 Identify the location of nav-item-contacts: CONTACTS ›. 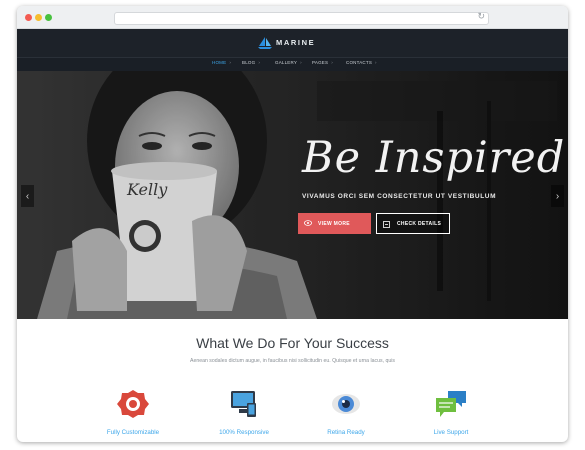
(361, 62).